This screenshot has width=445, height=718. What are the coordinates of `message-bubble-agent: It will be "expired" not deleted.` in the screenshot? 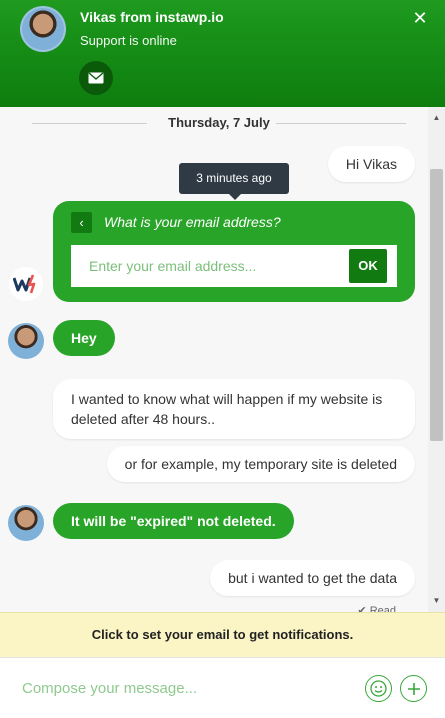 It's located at (173, 521).